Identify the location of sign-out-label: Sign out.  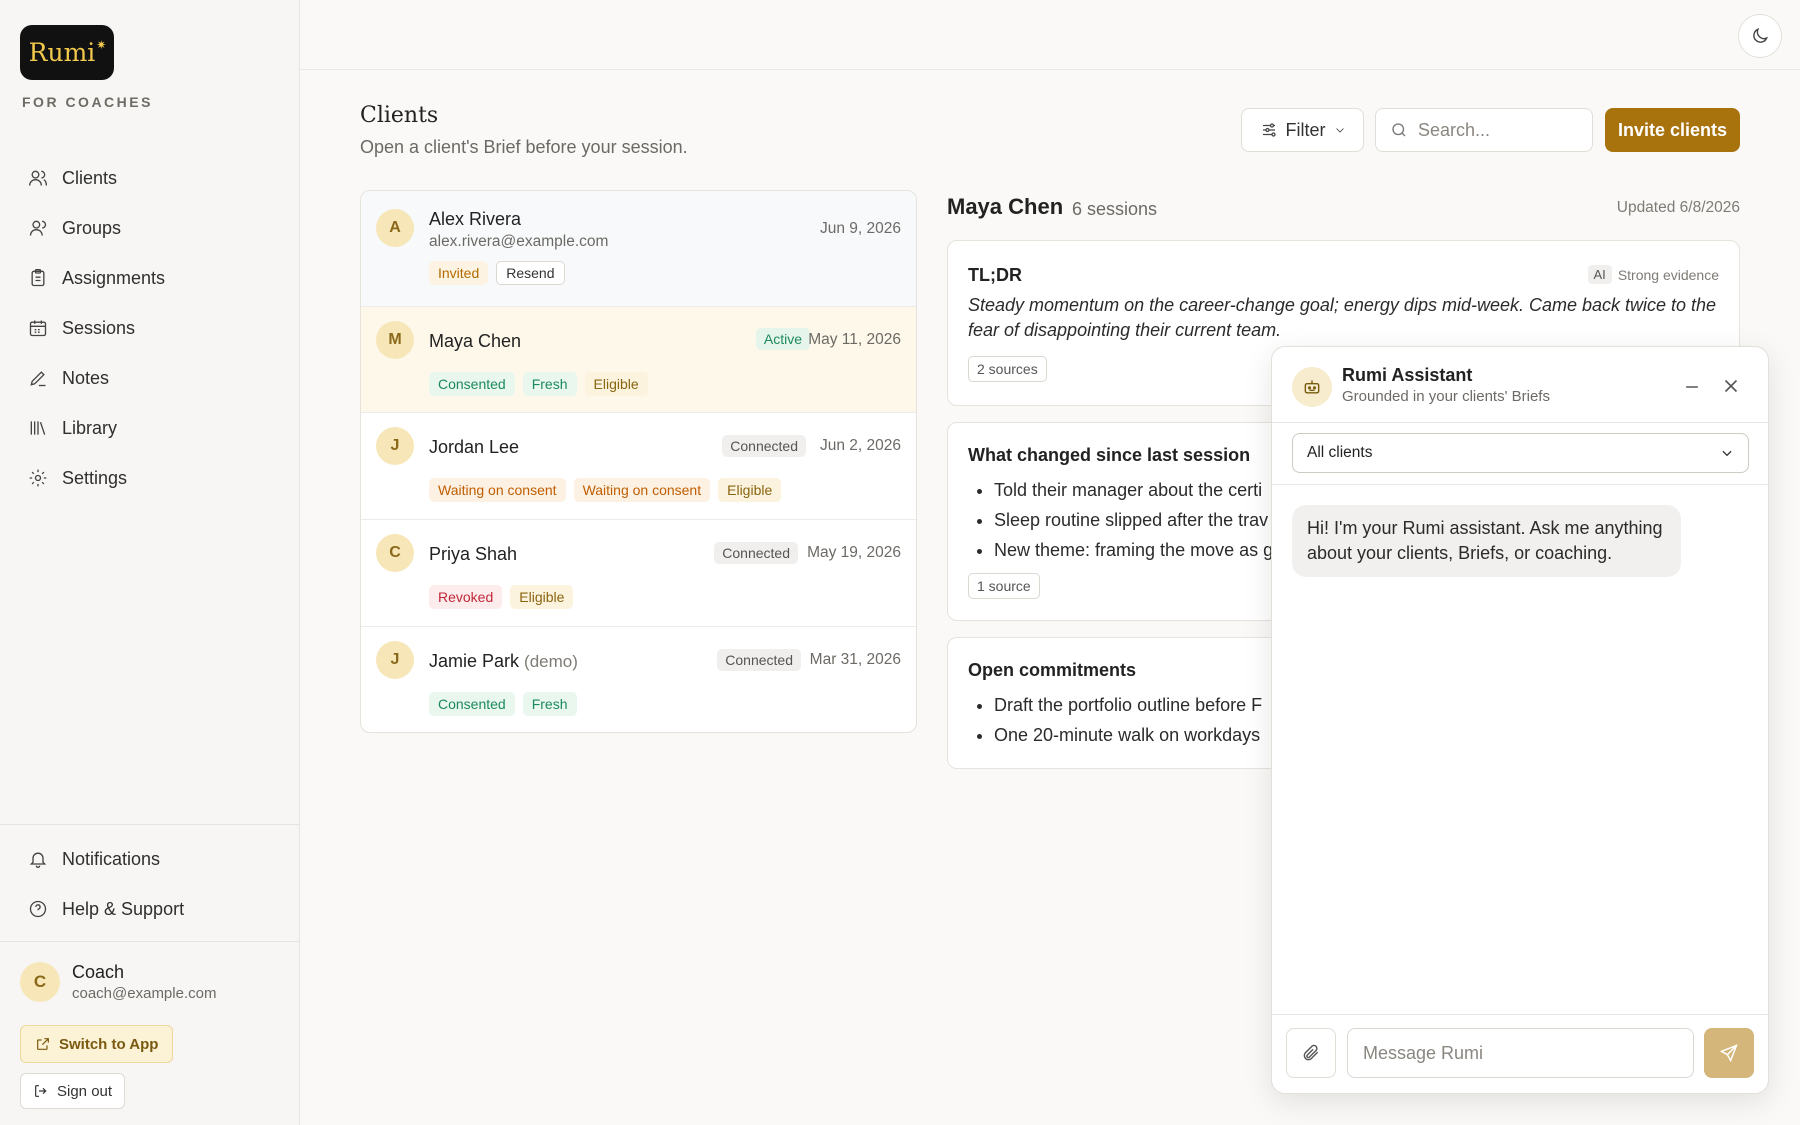
(85, 1091).